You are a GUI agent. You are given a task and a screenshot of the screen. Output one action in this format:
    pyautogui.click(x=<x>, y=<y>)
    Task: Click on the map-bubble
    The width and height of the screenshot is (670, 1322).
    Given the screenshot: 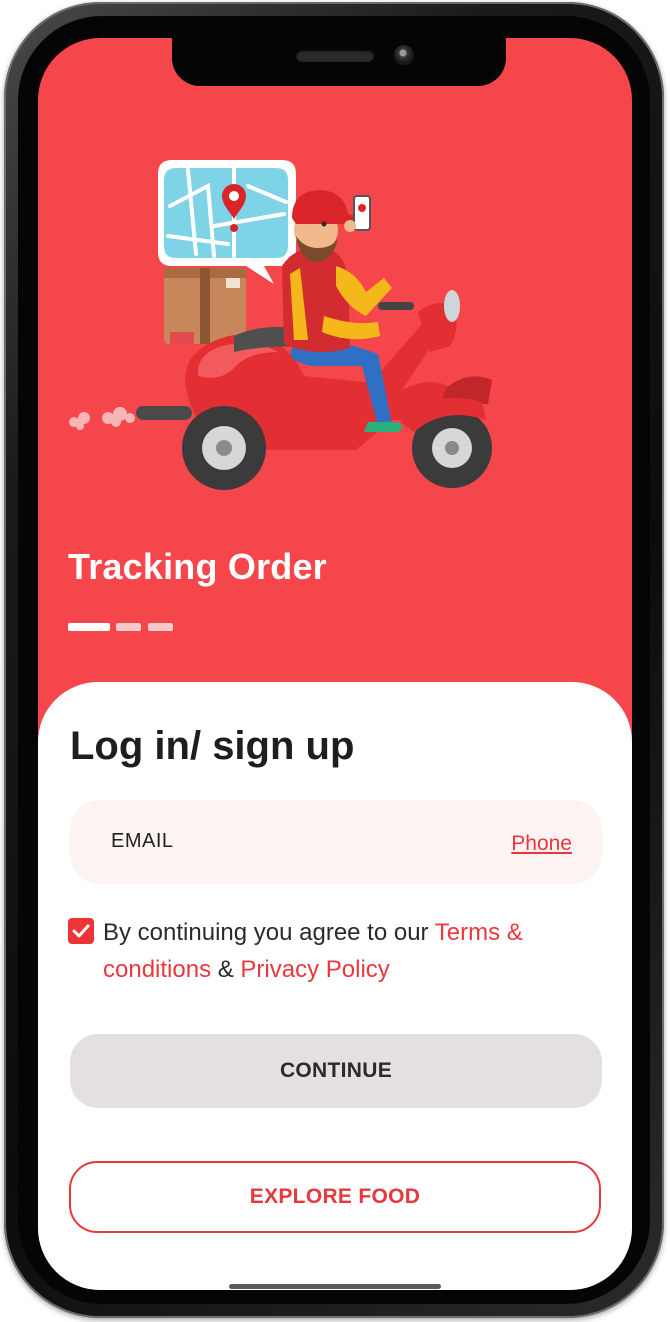 What is the action you would take?
    pyautogui.click(x=227, y=222)
    